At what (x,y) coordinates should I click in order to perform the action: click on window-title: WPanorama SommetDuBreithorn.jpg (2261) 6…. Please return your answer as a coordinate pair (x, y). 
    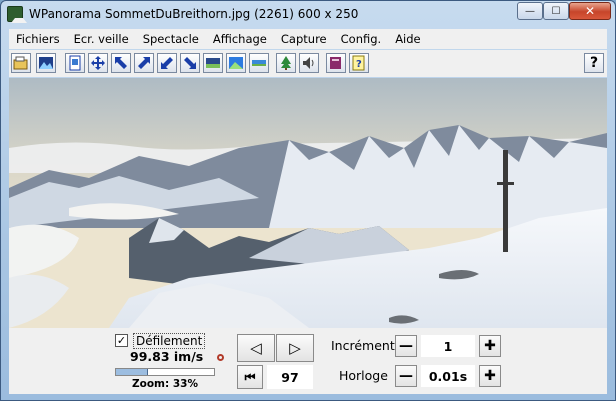
    Looking at the image, I should click on (194, 14).